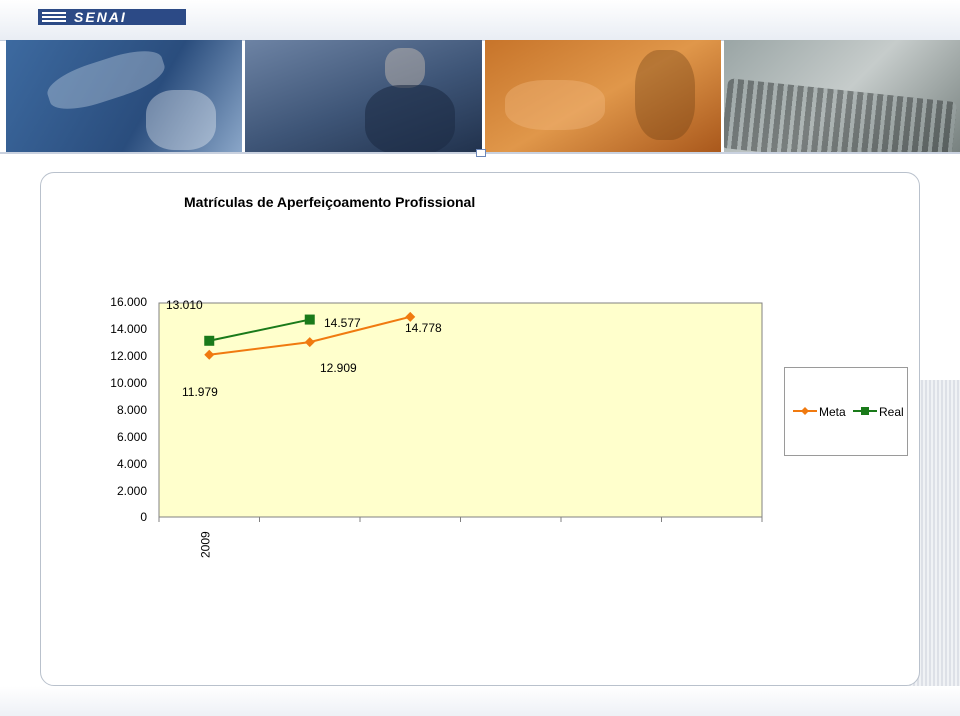  What do you see at coordinates (128, 329) in the screenshot?
I see `y-tick-label: 14.000` at bounding box center [128, 329].